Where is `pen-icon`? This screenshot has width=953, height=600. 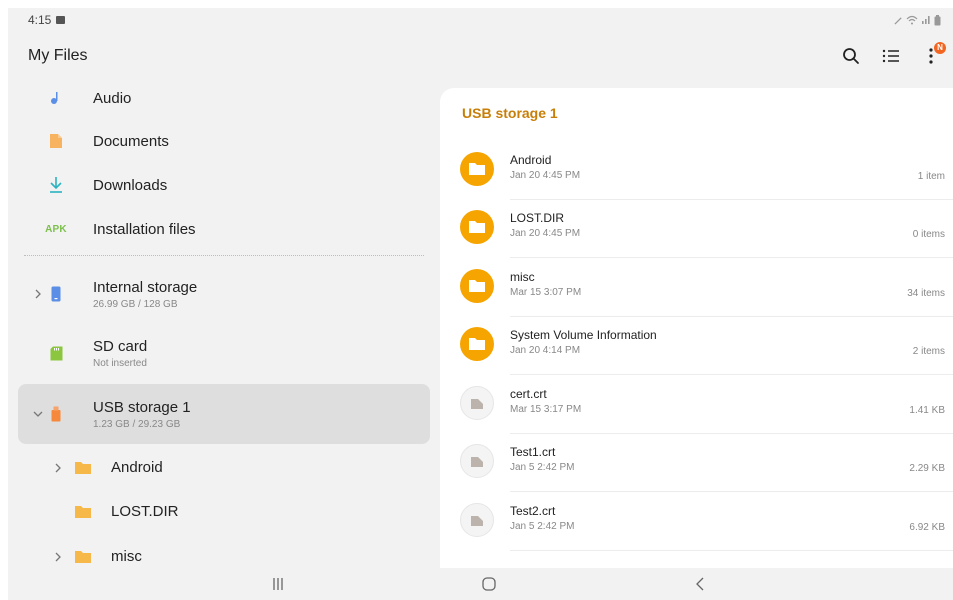
pen-icon is located at coordinates (898, 20).